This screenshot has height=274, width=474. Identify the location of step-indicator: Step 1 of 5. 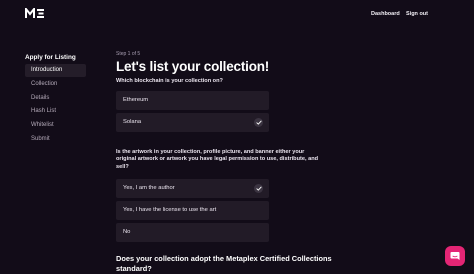
(128, 54).